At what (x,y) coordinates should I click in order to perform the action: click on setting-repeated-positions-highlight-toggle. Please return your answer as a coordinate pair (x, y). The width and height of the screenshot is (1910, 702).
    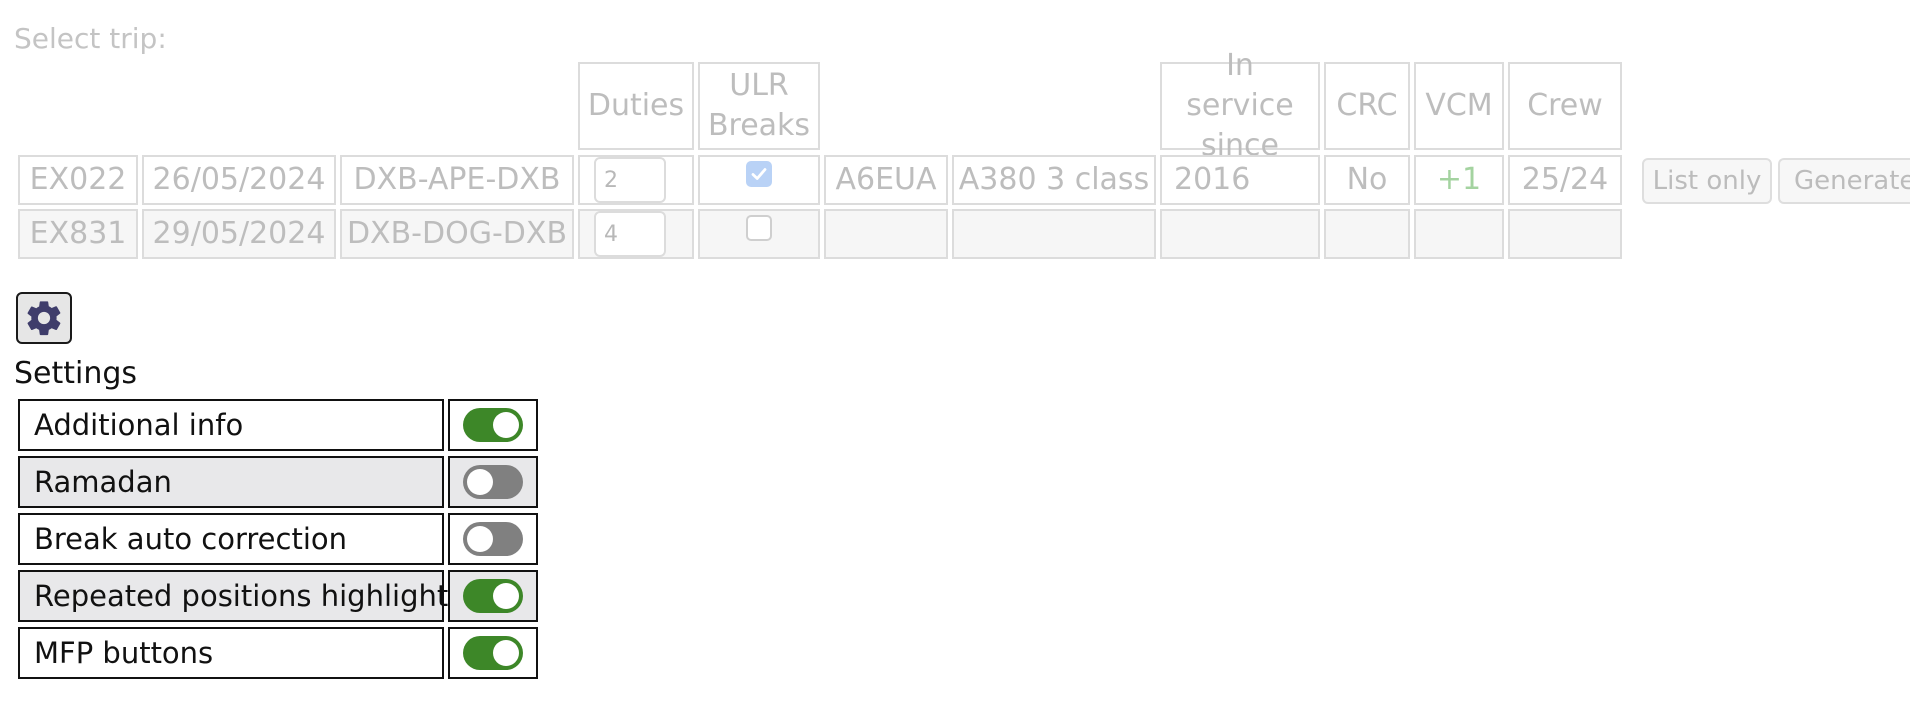
    Looking at the image, I should click on (493, 596).